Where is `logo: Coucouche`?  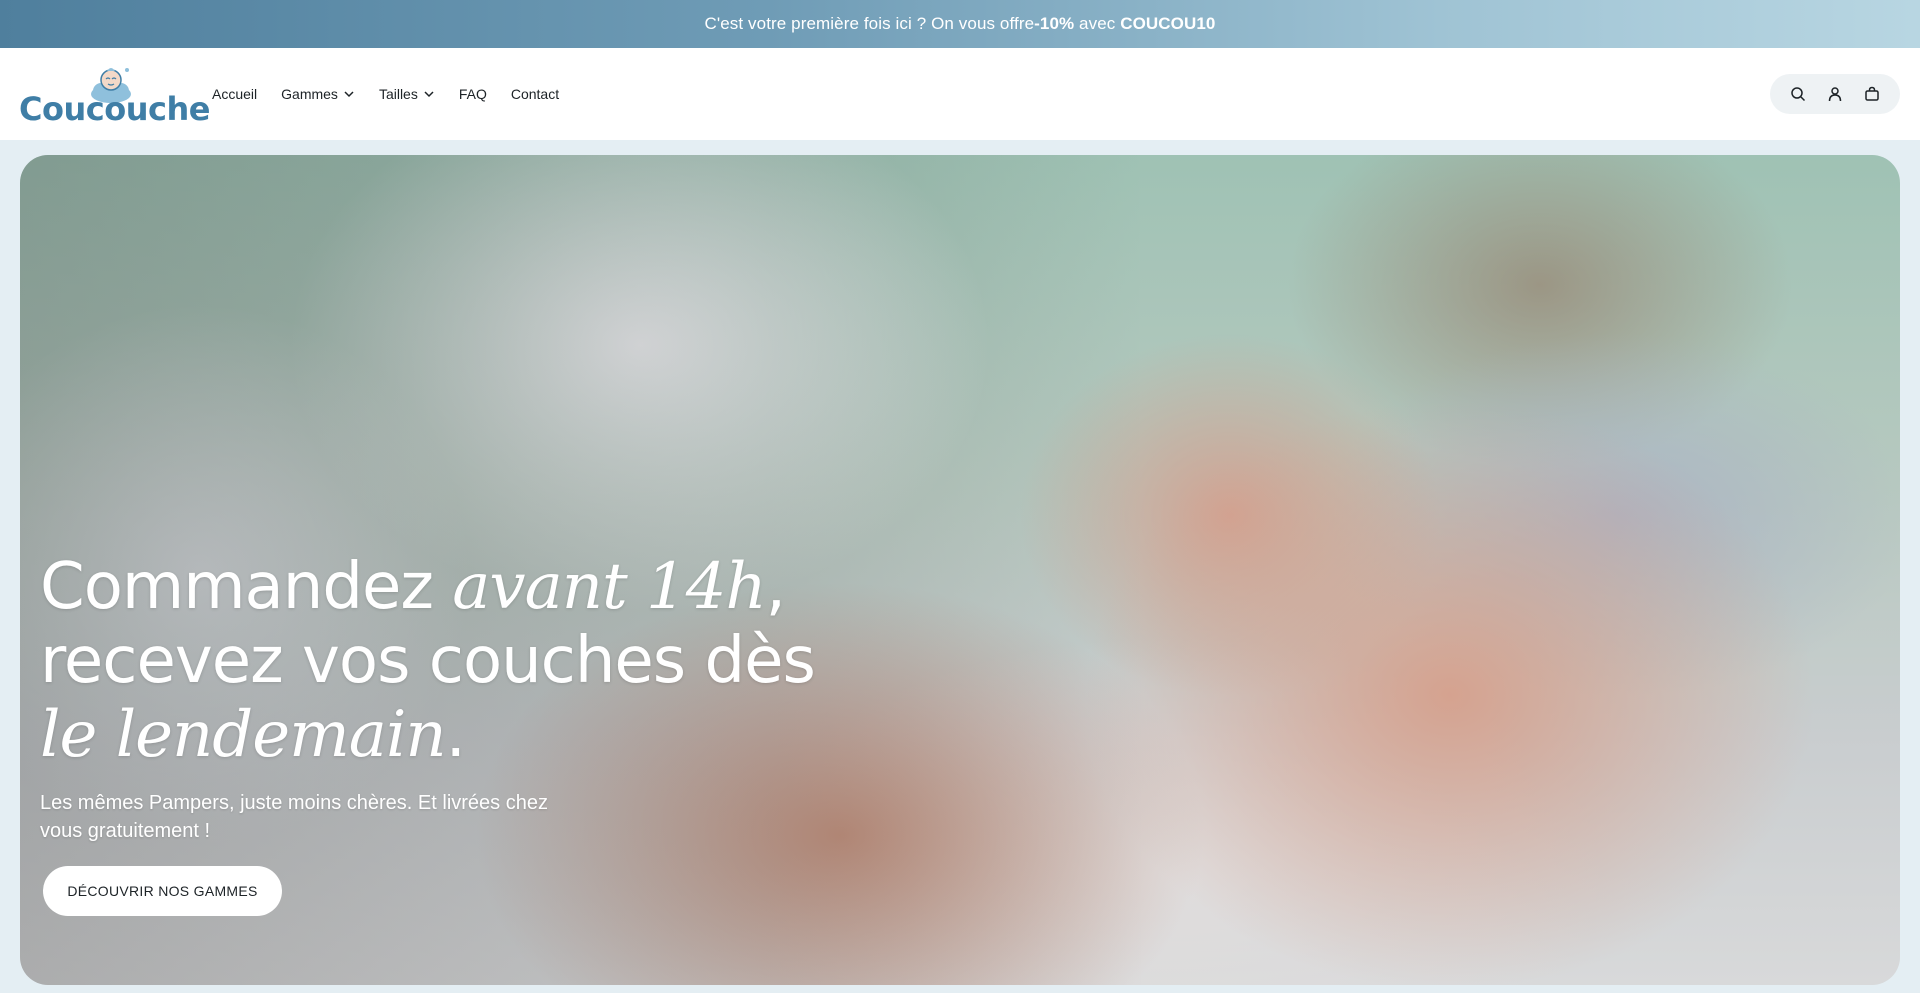
logo: Coucouche is located at coordinates (114, 96).